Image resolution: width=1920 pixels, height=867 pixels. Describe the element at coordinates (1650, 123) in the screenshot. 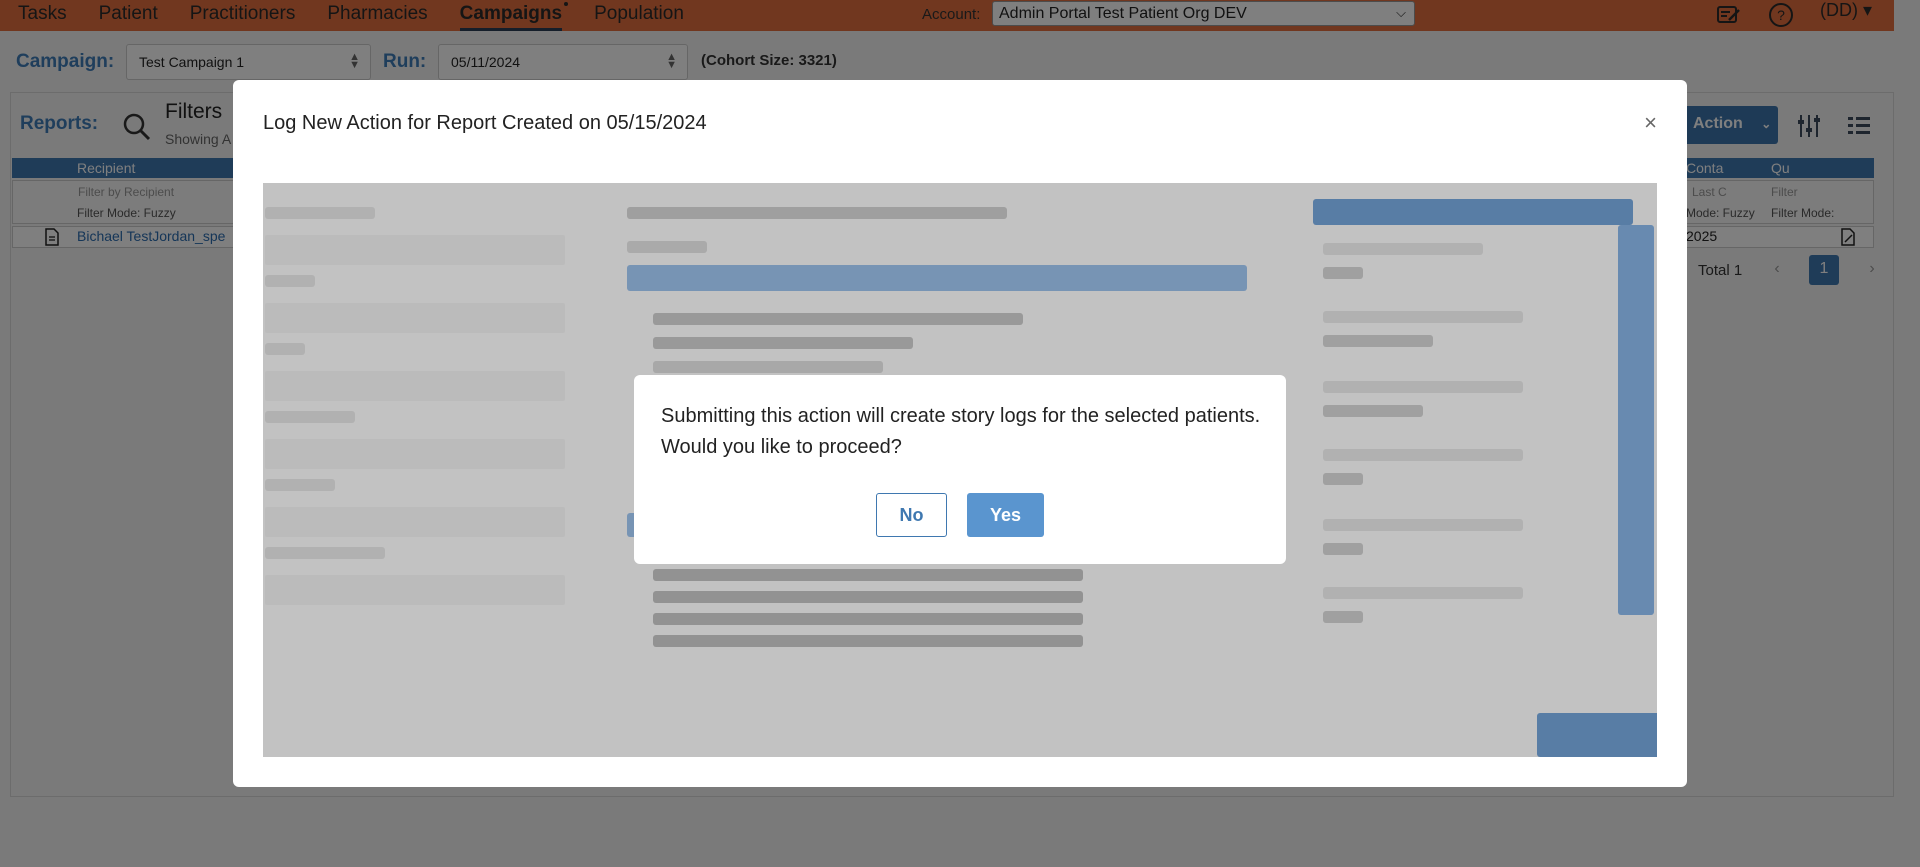

I see `close-icon: ×` at that location.